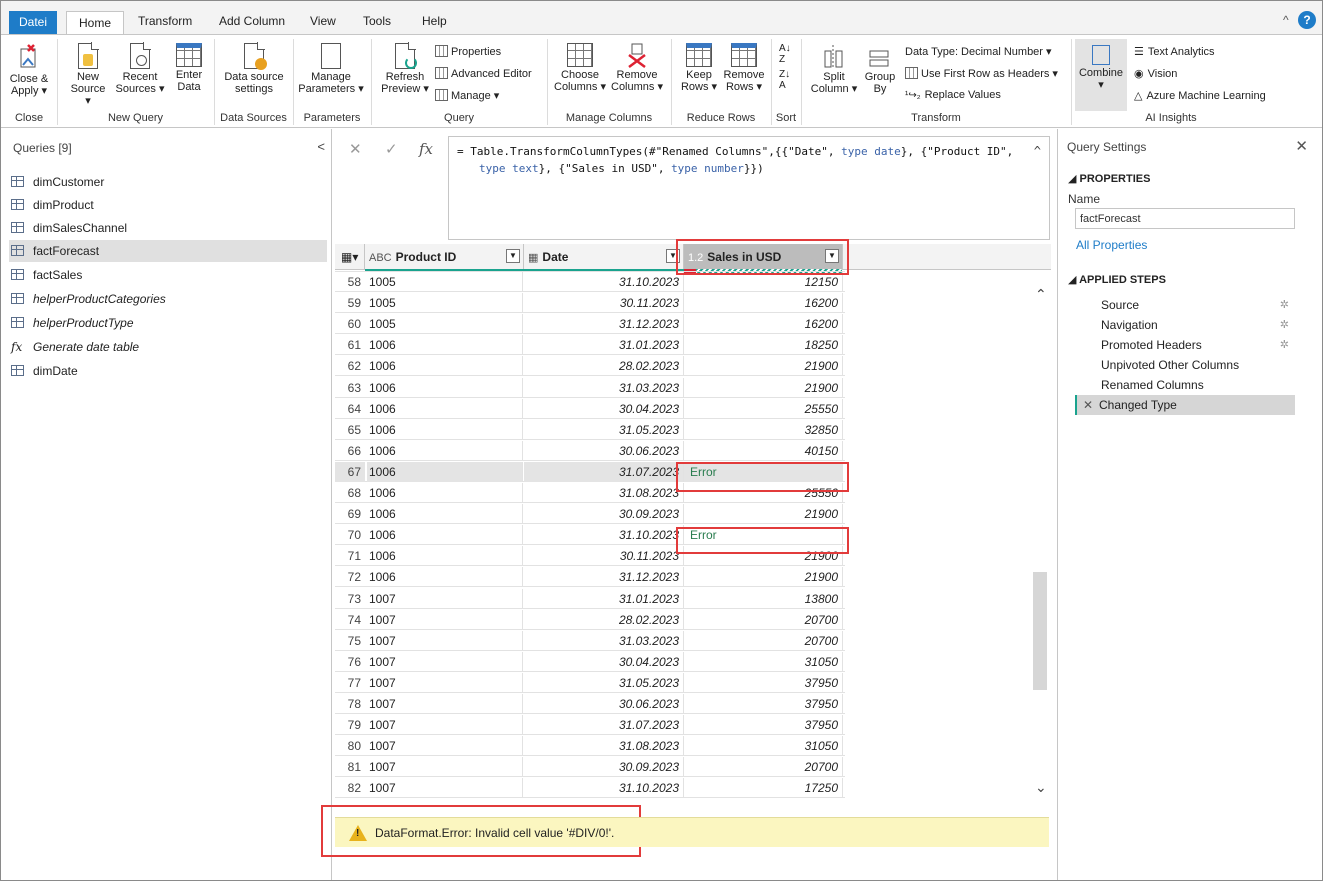 The height and width of the screenshot is (881, 1323). Describe the element at coordinates (1185, 325) in the screenshot. I see `step-navigation: Navigation ✲` at that location.